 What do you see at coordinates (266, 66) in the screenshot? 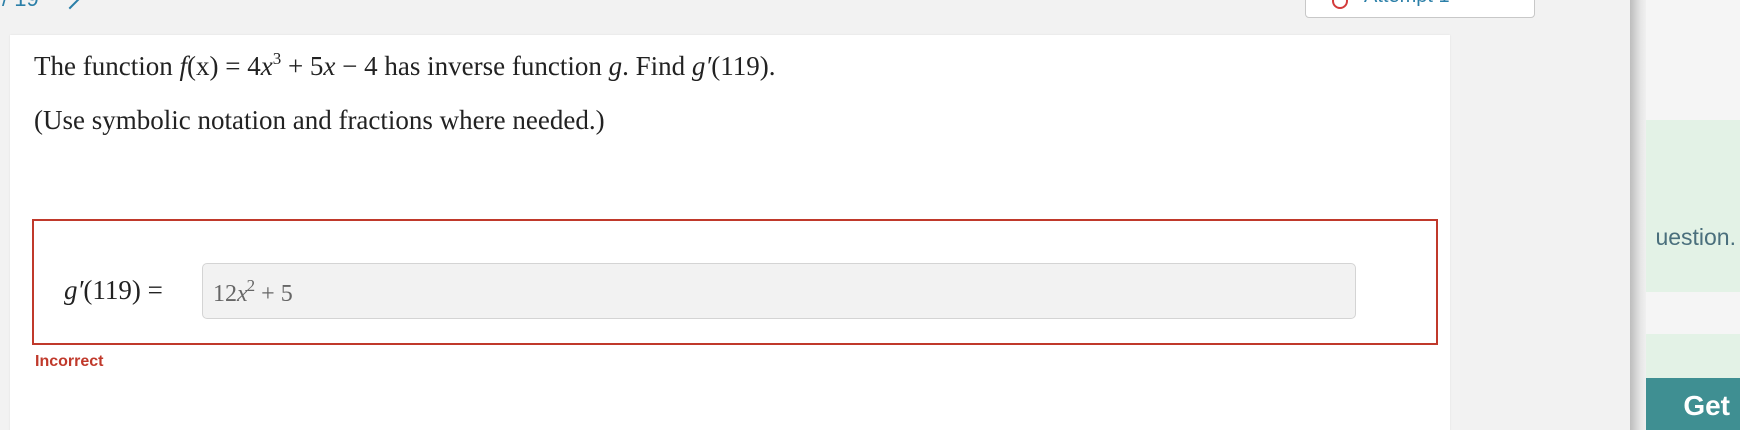
I see `question-x: x` at bounding box center [266, 66].